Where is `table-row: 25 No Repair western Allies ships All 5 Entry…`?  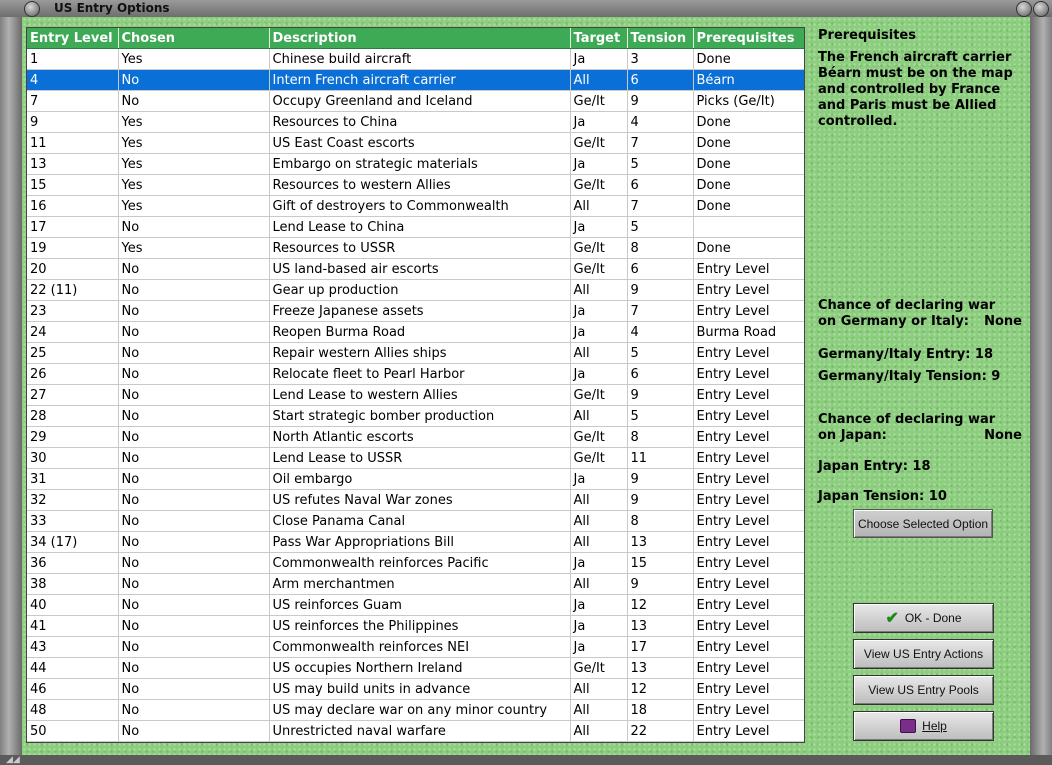 table-row: 25 No Repair western Allies ships All 5 Entry… is located at coordinates (415, 353).